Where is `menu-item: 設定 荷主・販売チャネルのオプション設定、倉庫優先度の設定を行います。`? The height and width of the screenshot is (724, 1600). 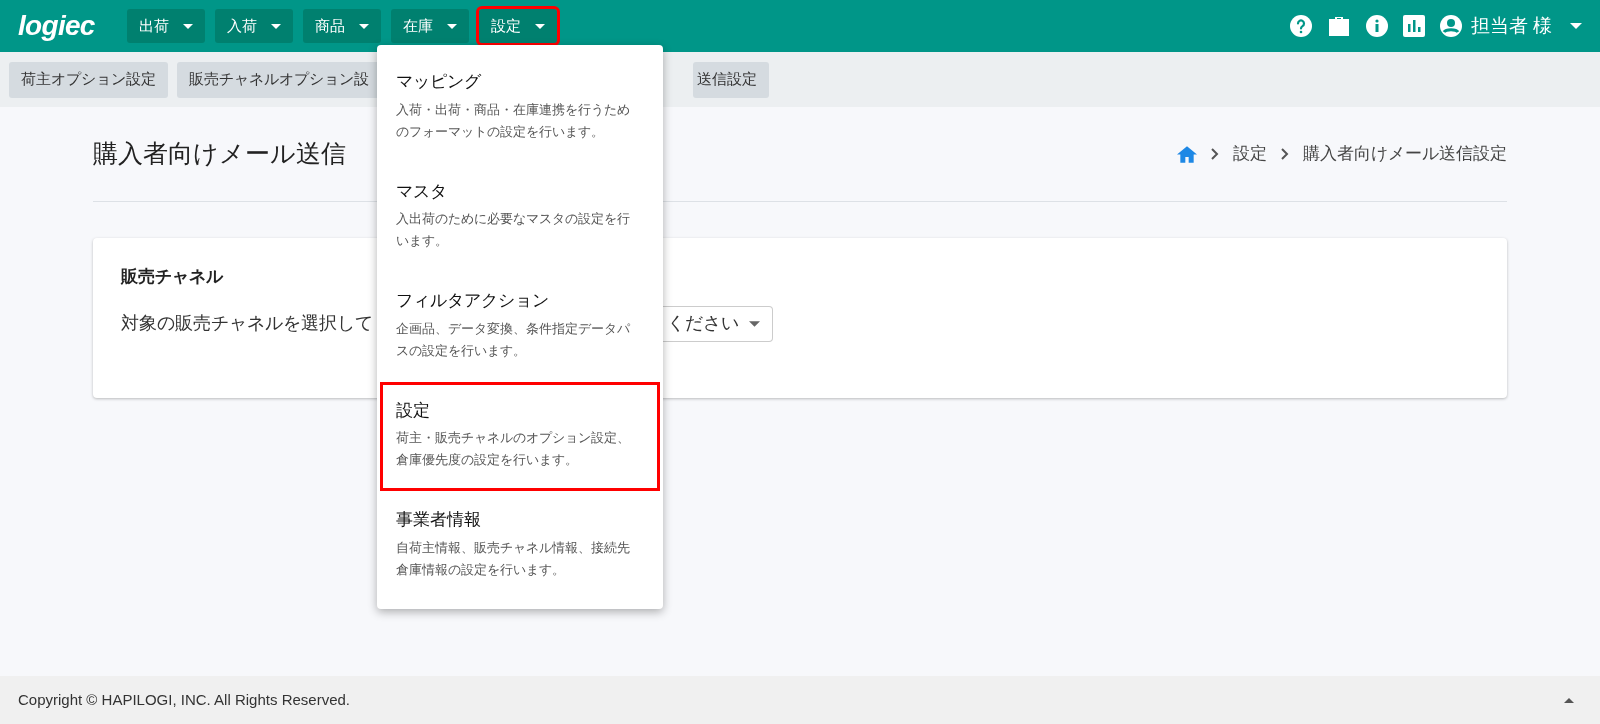
menu-item: 設定 荷主・販売チャネルのオプション設定、倉庫優先度の設定を行います。 is located at coordinates (520, 436).